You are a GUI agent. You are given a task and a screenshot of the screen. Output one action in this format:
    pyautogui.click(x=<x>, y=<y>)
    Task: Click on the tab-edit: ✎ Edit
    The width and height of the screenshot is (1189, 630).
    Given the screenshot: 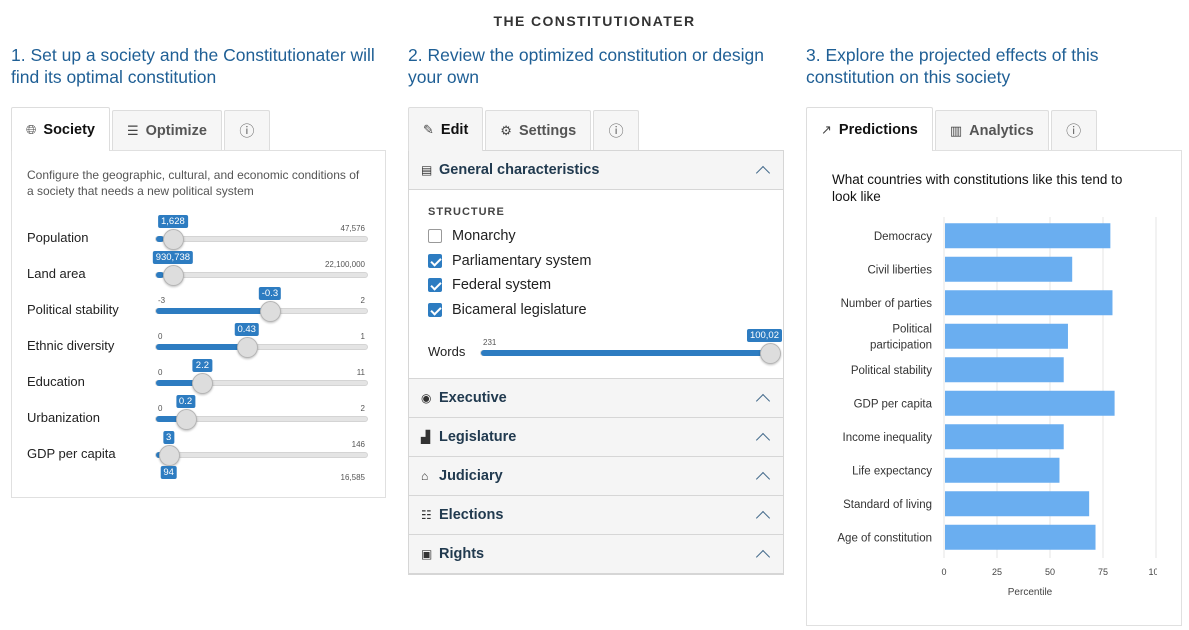 What is the action you would take?
    pyautogui.click(x=446, y=129)
    